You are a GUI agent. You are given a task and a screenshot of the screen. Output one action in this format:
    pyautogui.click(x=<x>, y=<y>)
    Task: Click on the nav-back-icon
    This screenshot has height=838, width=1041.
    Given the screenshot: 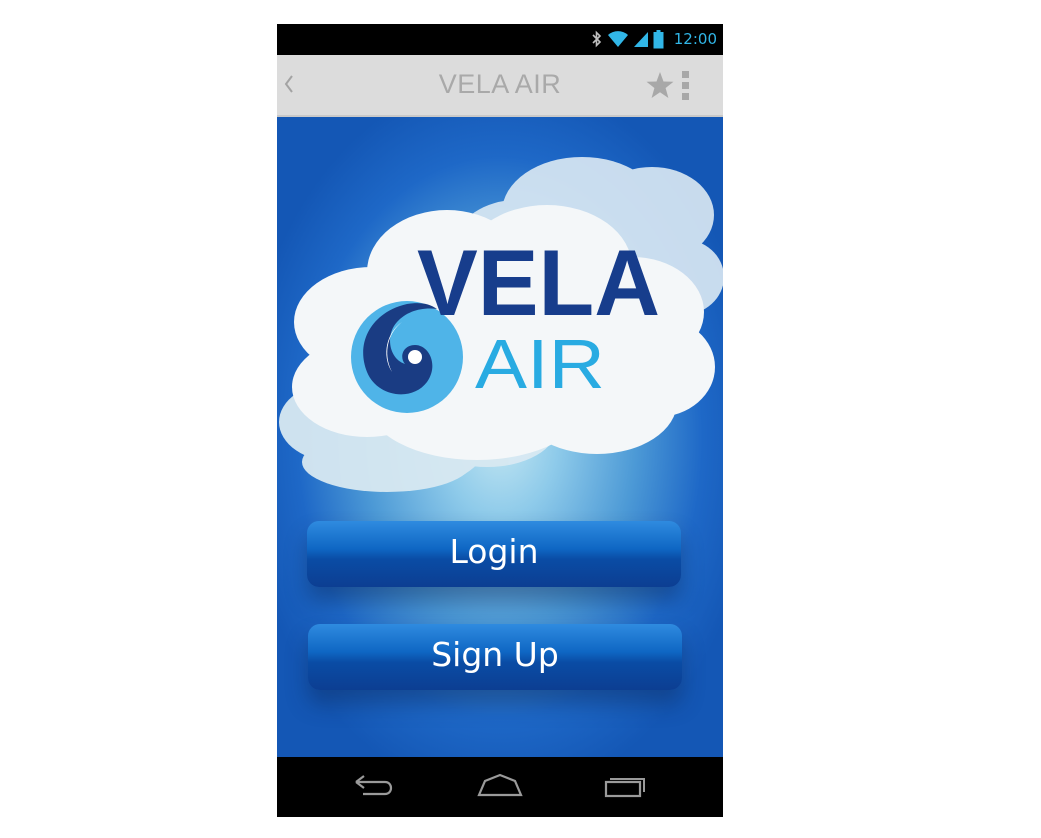 What is the action you would take?
    pyautogui.click(x=375, y=788)
    